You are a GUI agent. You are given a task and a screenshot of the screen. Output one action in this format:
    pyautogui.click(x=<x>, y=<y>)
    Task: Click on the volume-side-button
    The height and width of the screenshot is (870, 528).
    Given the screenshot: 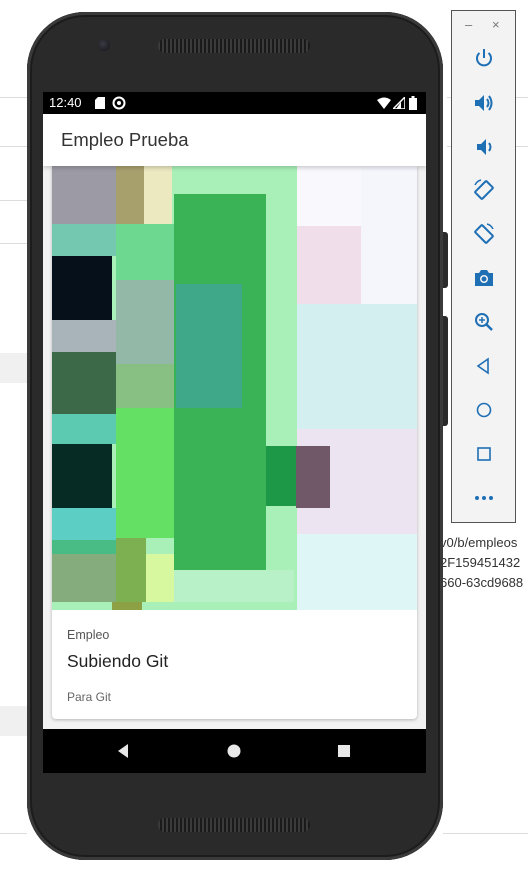 What is the action you would take?
    pyautogui.click(x=445, y=371)
    